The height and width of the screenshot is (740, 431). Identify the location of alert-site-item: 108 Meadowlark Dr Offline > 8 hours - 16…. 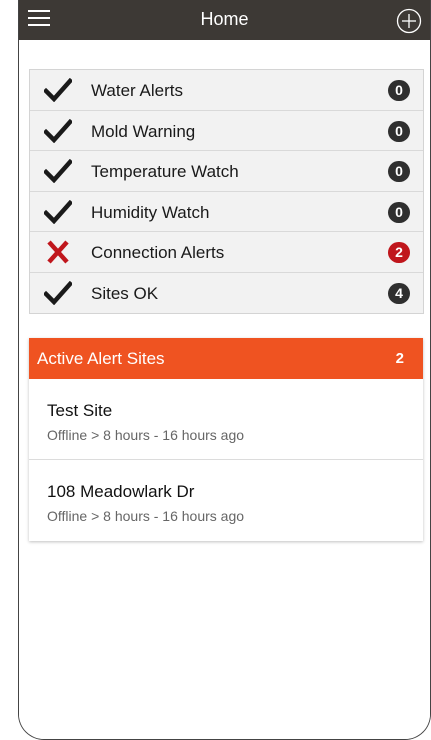
(226, 500).